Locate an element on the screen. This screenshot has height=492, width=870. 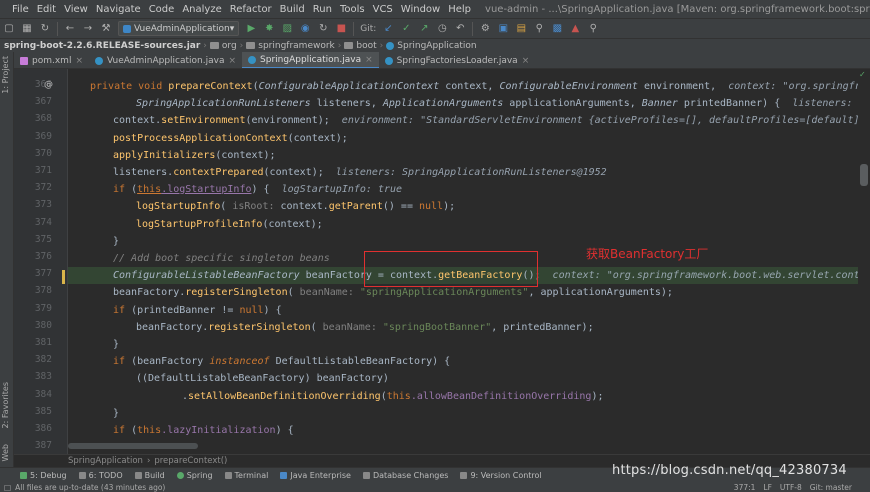
tab-vueadminapplication: VueAdminApplication.java × is located at coordinates (165, 60).